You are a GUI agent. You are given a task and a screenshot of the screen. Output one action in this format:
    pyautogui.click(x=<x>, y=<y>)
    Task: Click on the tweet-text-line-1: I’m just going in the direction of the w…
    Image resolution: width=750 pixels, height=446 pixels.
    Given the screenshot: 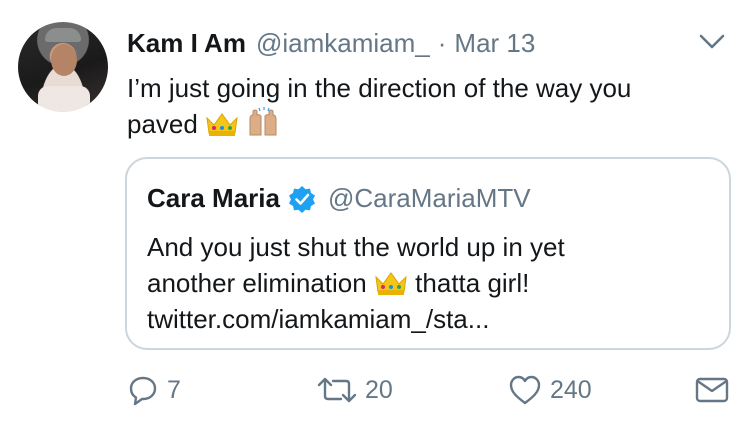 What is the action you would take?
    pyautogui.click(x=379, y=88)
    